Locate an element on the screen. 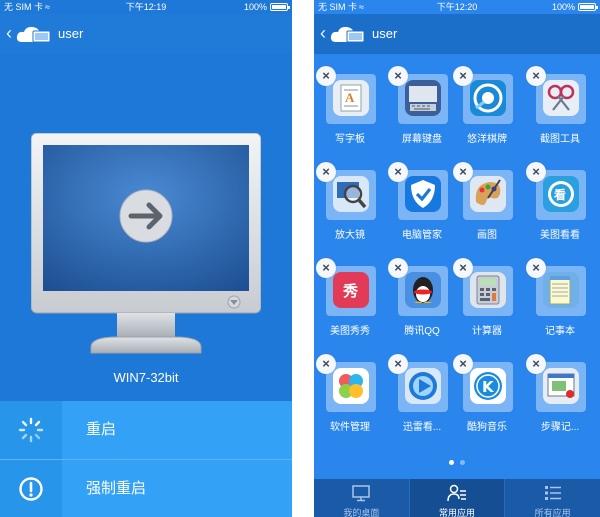  tab-label: 常用应用 is located at coordinates (457, 512).